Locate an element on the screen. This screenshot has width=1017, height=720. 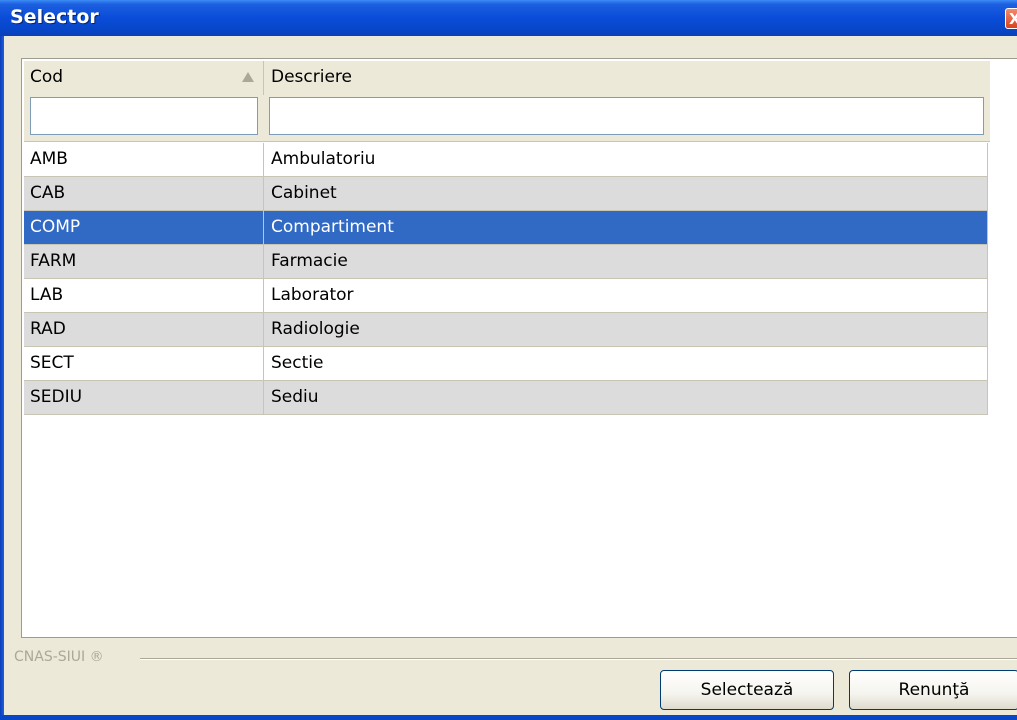
cell-descriere: Farmacie is located at coordinates (309, 261).